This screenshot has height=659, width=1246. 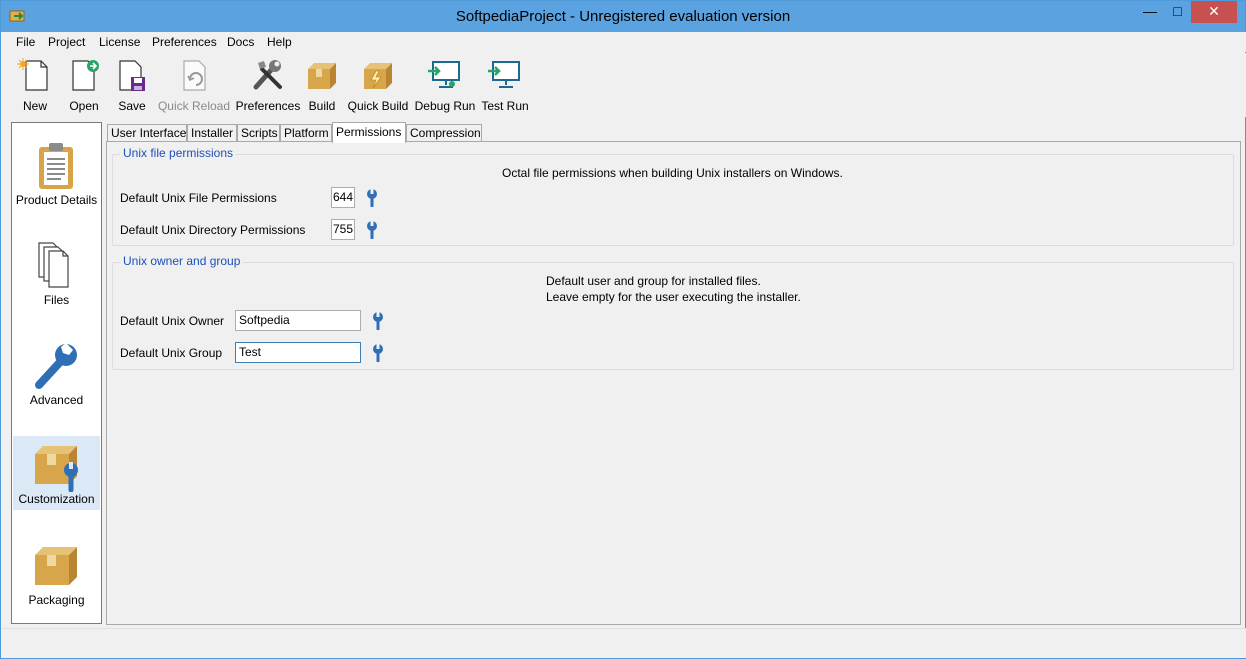 I want to click on menu-preferences: Preferences, so click(x=184, y=42).